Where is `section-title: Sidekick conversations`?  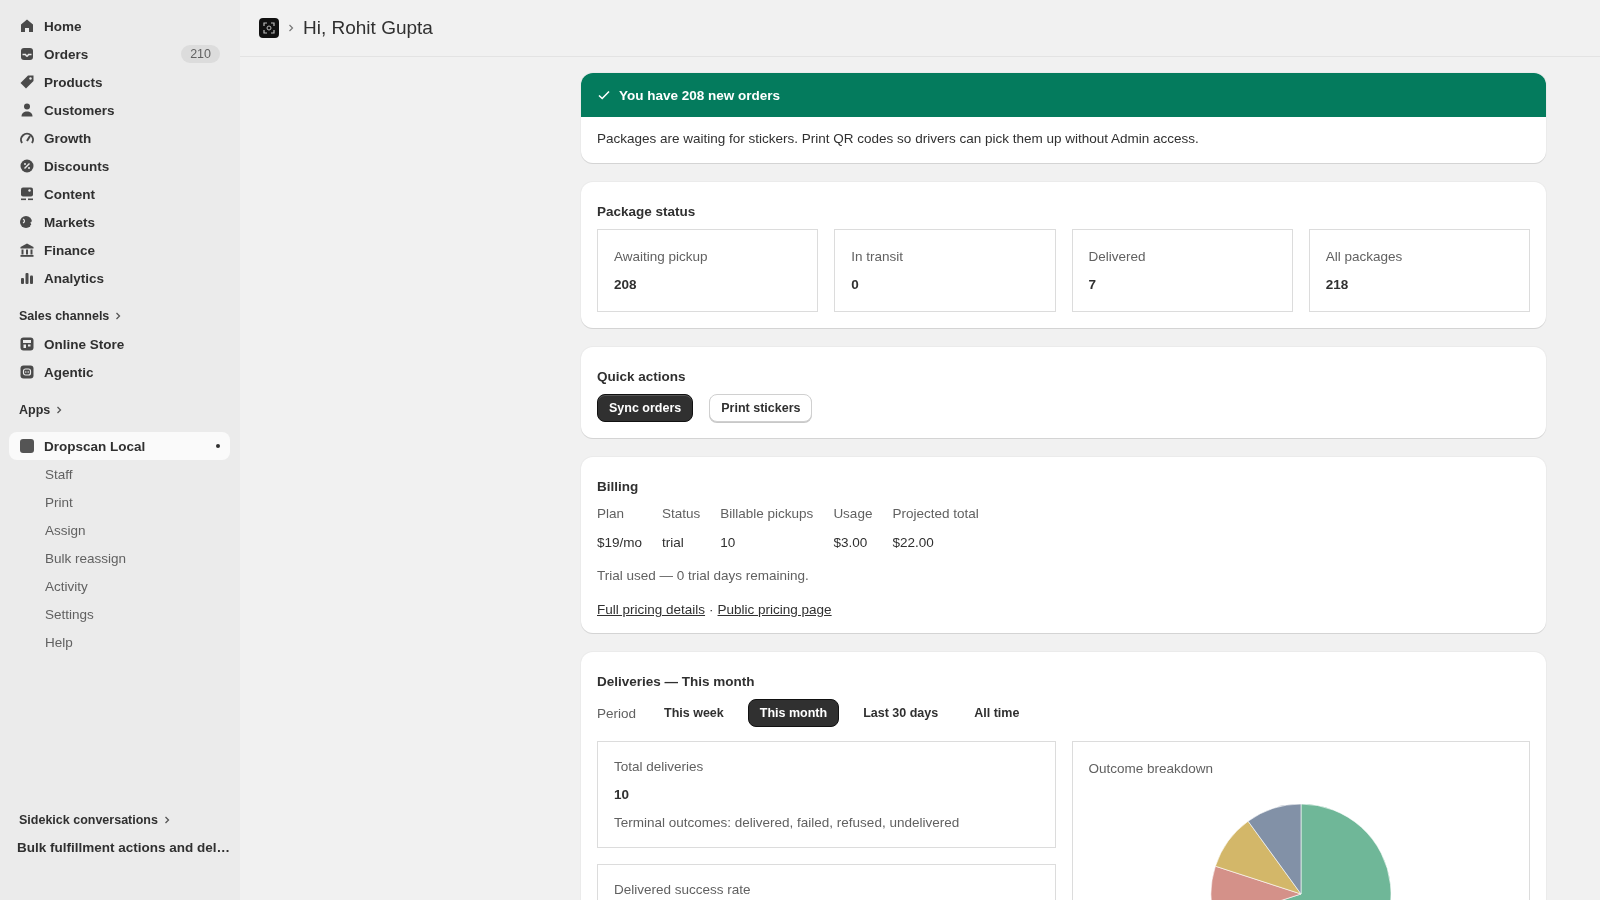
section-title: Sidekick conversations is located at coordinates (88, 820).